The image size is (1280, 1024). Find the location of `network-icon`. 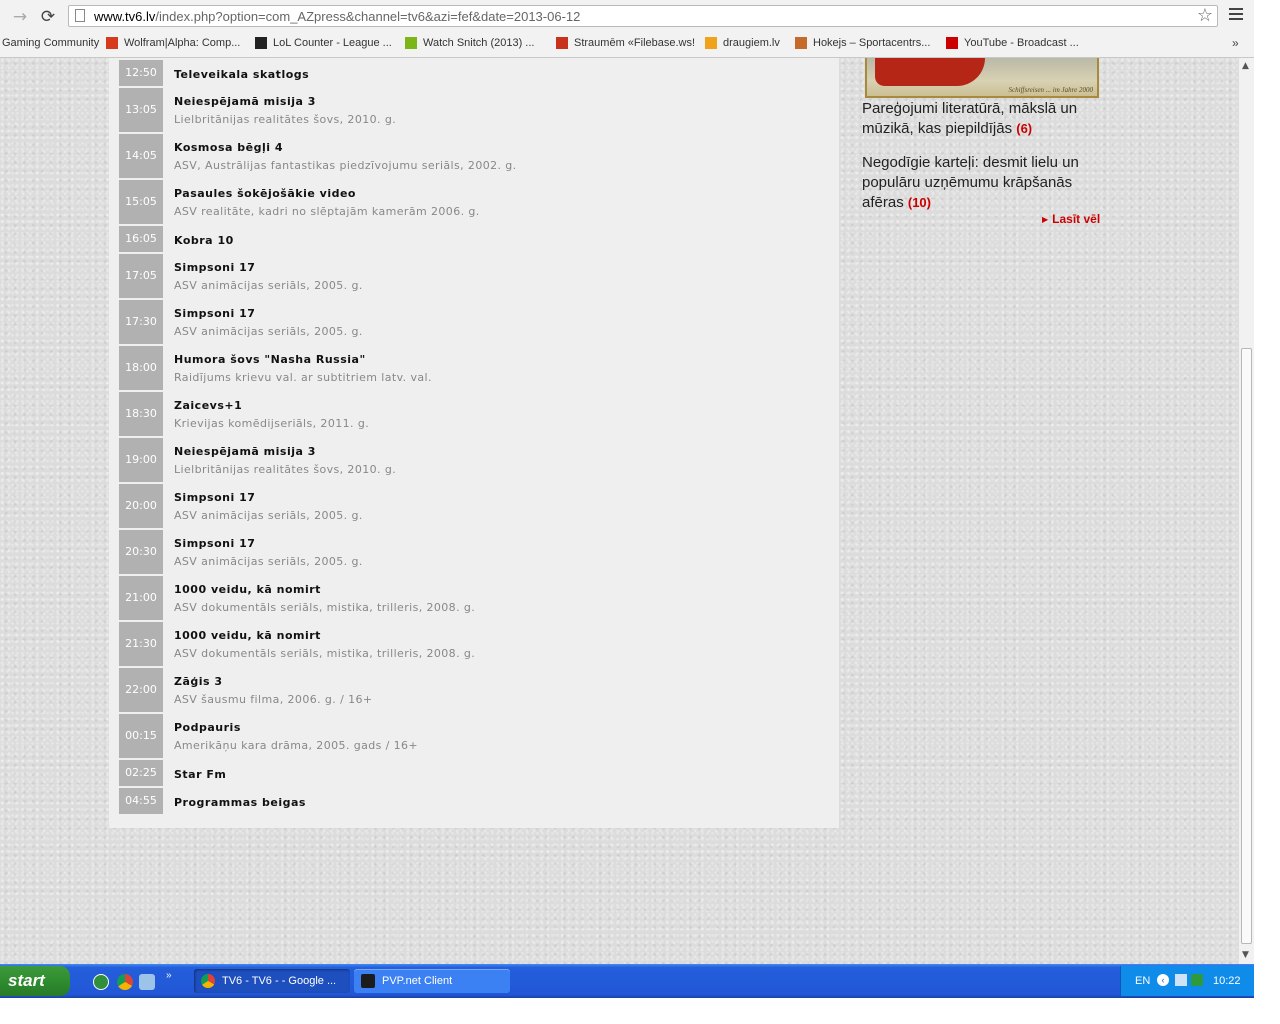

network-icon is located at coordinates (1181, 980).